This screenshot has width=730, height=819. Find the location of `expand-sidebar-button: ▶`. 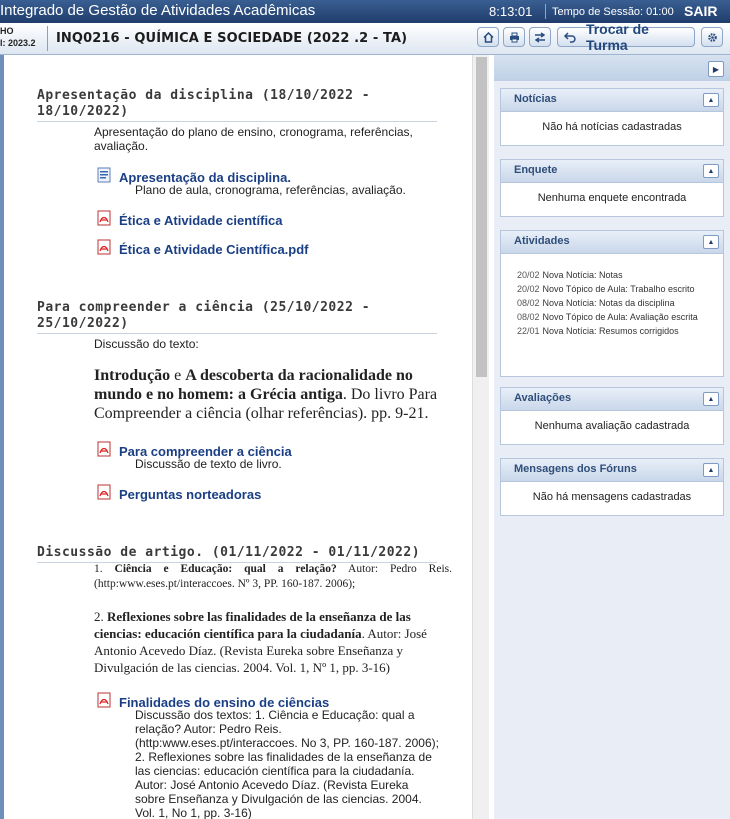

expand-sidebar-button: ▶ is located at coordinates (716, 69).